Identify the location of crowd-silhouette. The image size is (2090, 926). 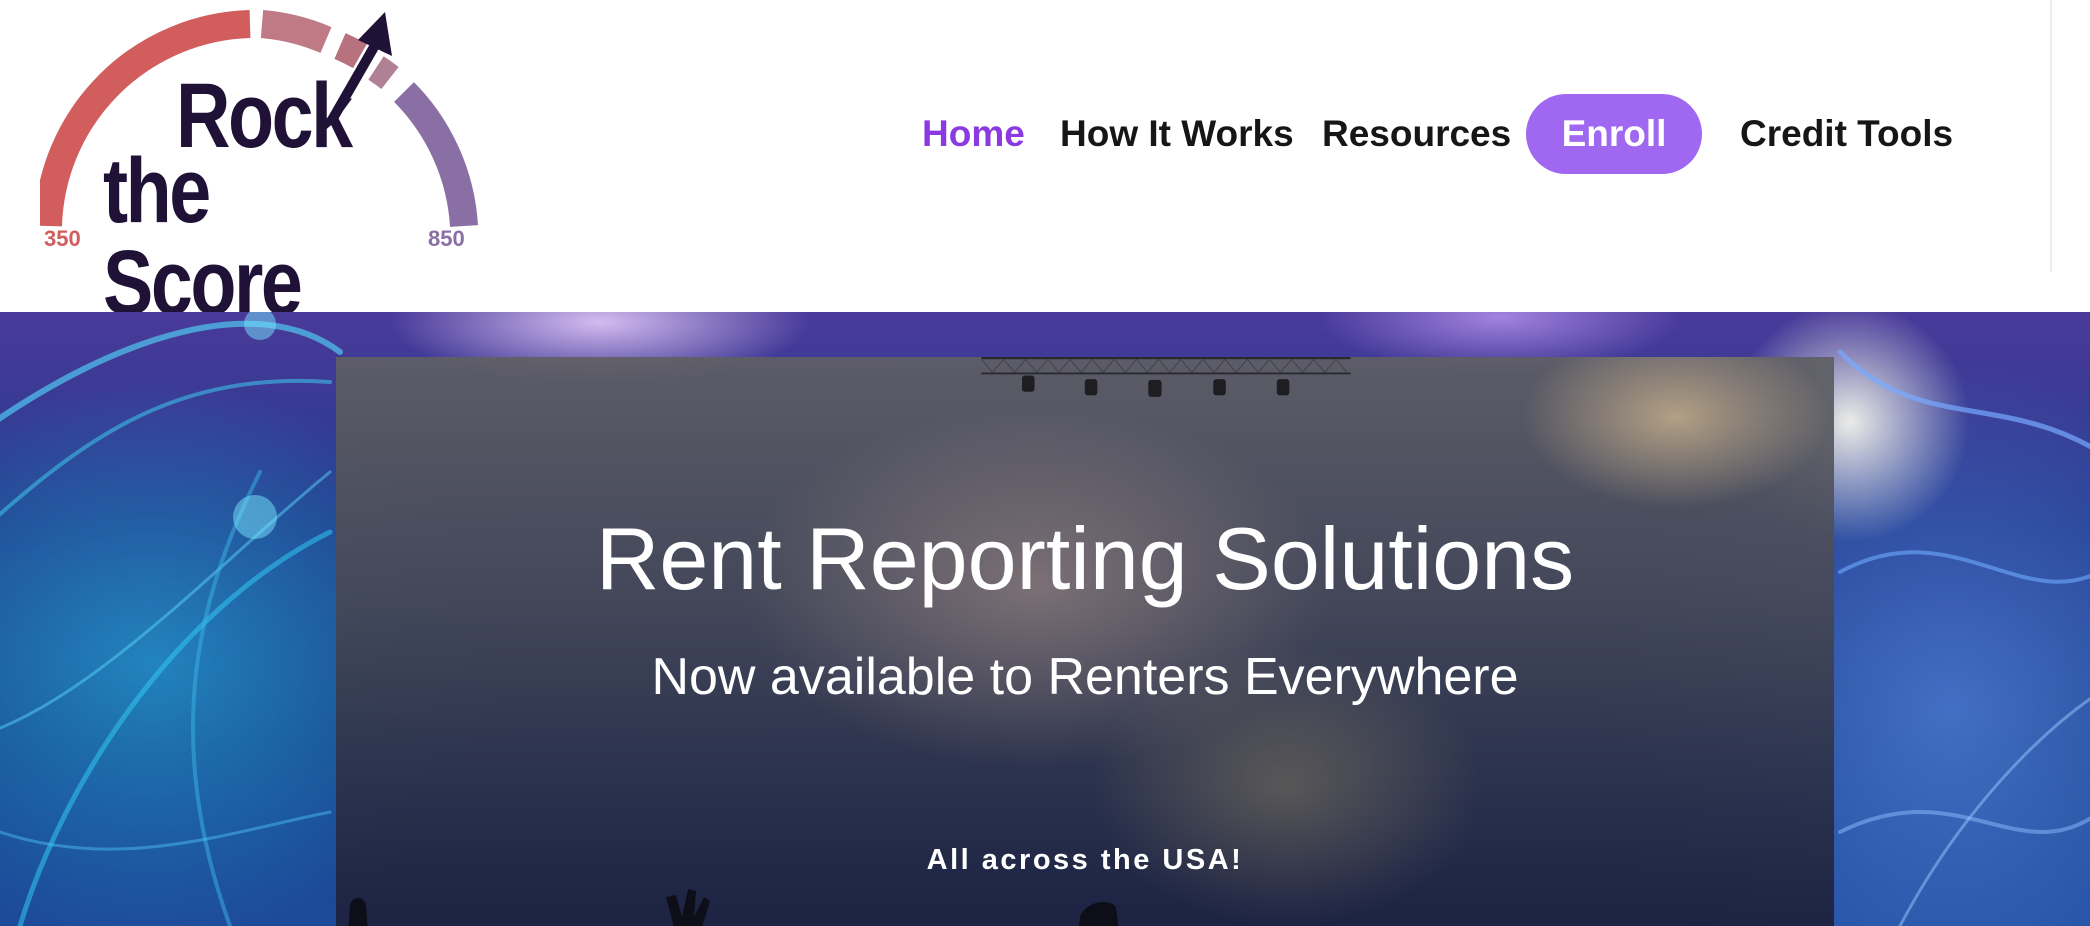
(733, 907).